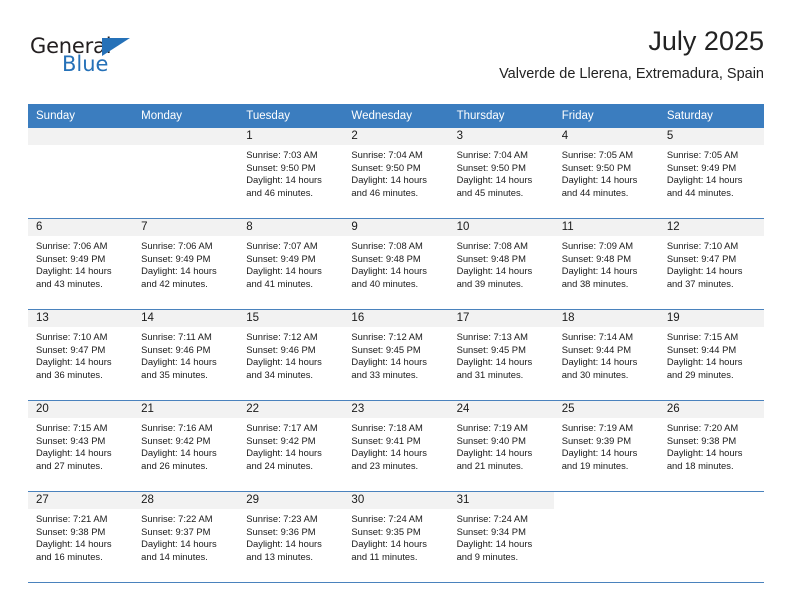 The image size is (792, 612). Describe the element at coordinates (595, 283) in the screenshot. I see `daylight-text-line2: and 38 minutes.` at that location.